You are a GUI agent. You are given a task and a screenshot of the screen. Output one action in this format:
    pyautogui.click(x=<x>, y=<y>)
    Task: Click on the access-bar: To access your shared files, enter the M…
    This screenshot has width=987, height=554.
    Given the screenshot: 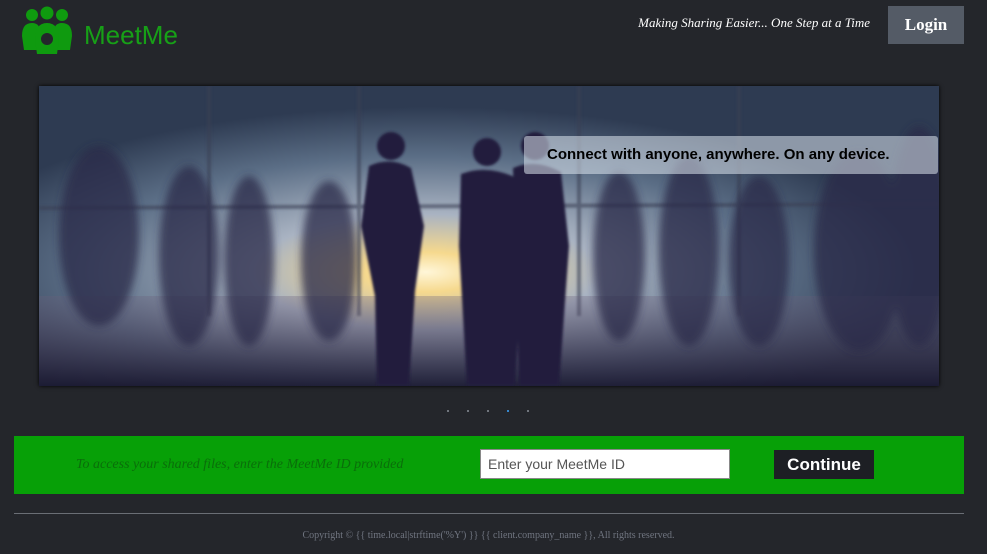 What is the action you would take?
    pyautogui.click(x=489, y=465)
    